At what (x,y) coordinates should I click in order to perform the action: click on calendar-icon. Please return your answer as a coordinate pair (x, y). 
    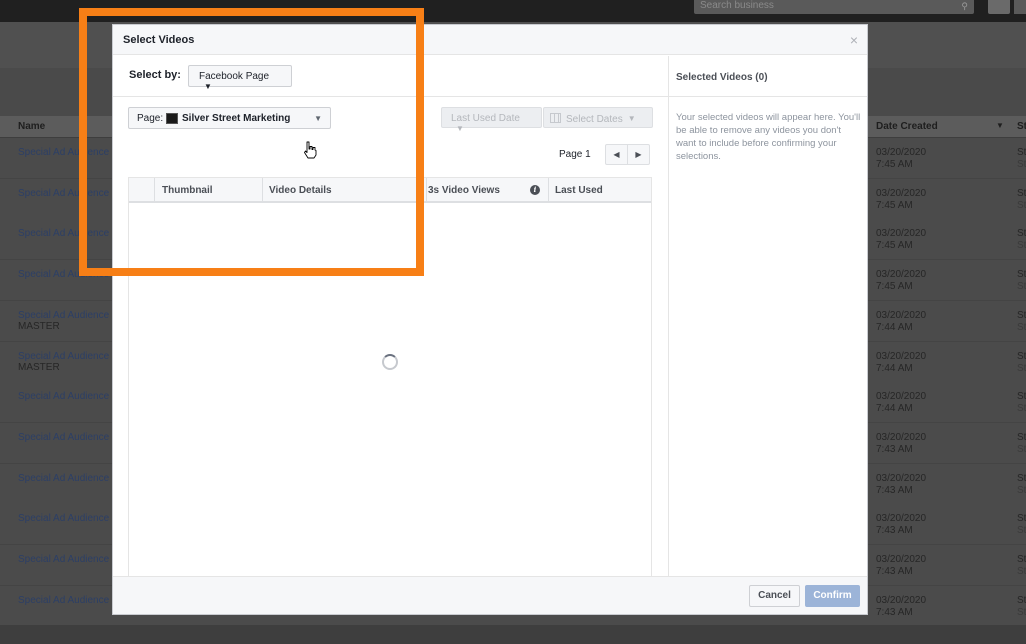
    Looking at the image, I should click on (555, 118).